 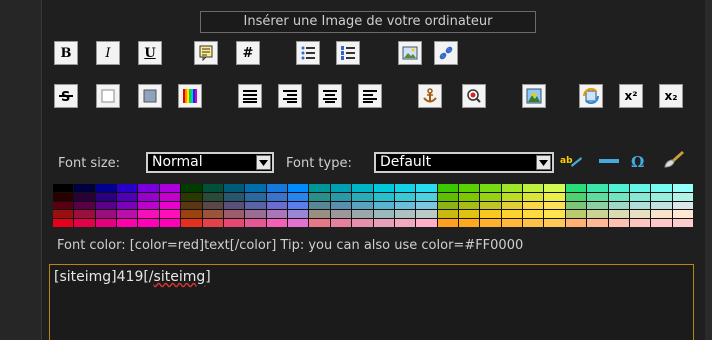 I want to click on insert-picture-button, so click(x=534, y=96).